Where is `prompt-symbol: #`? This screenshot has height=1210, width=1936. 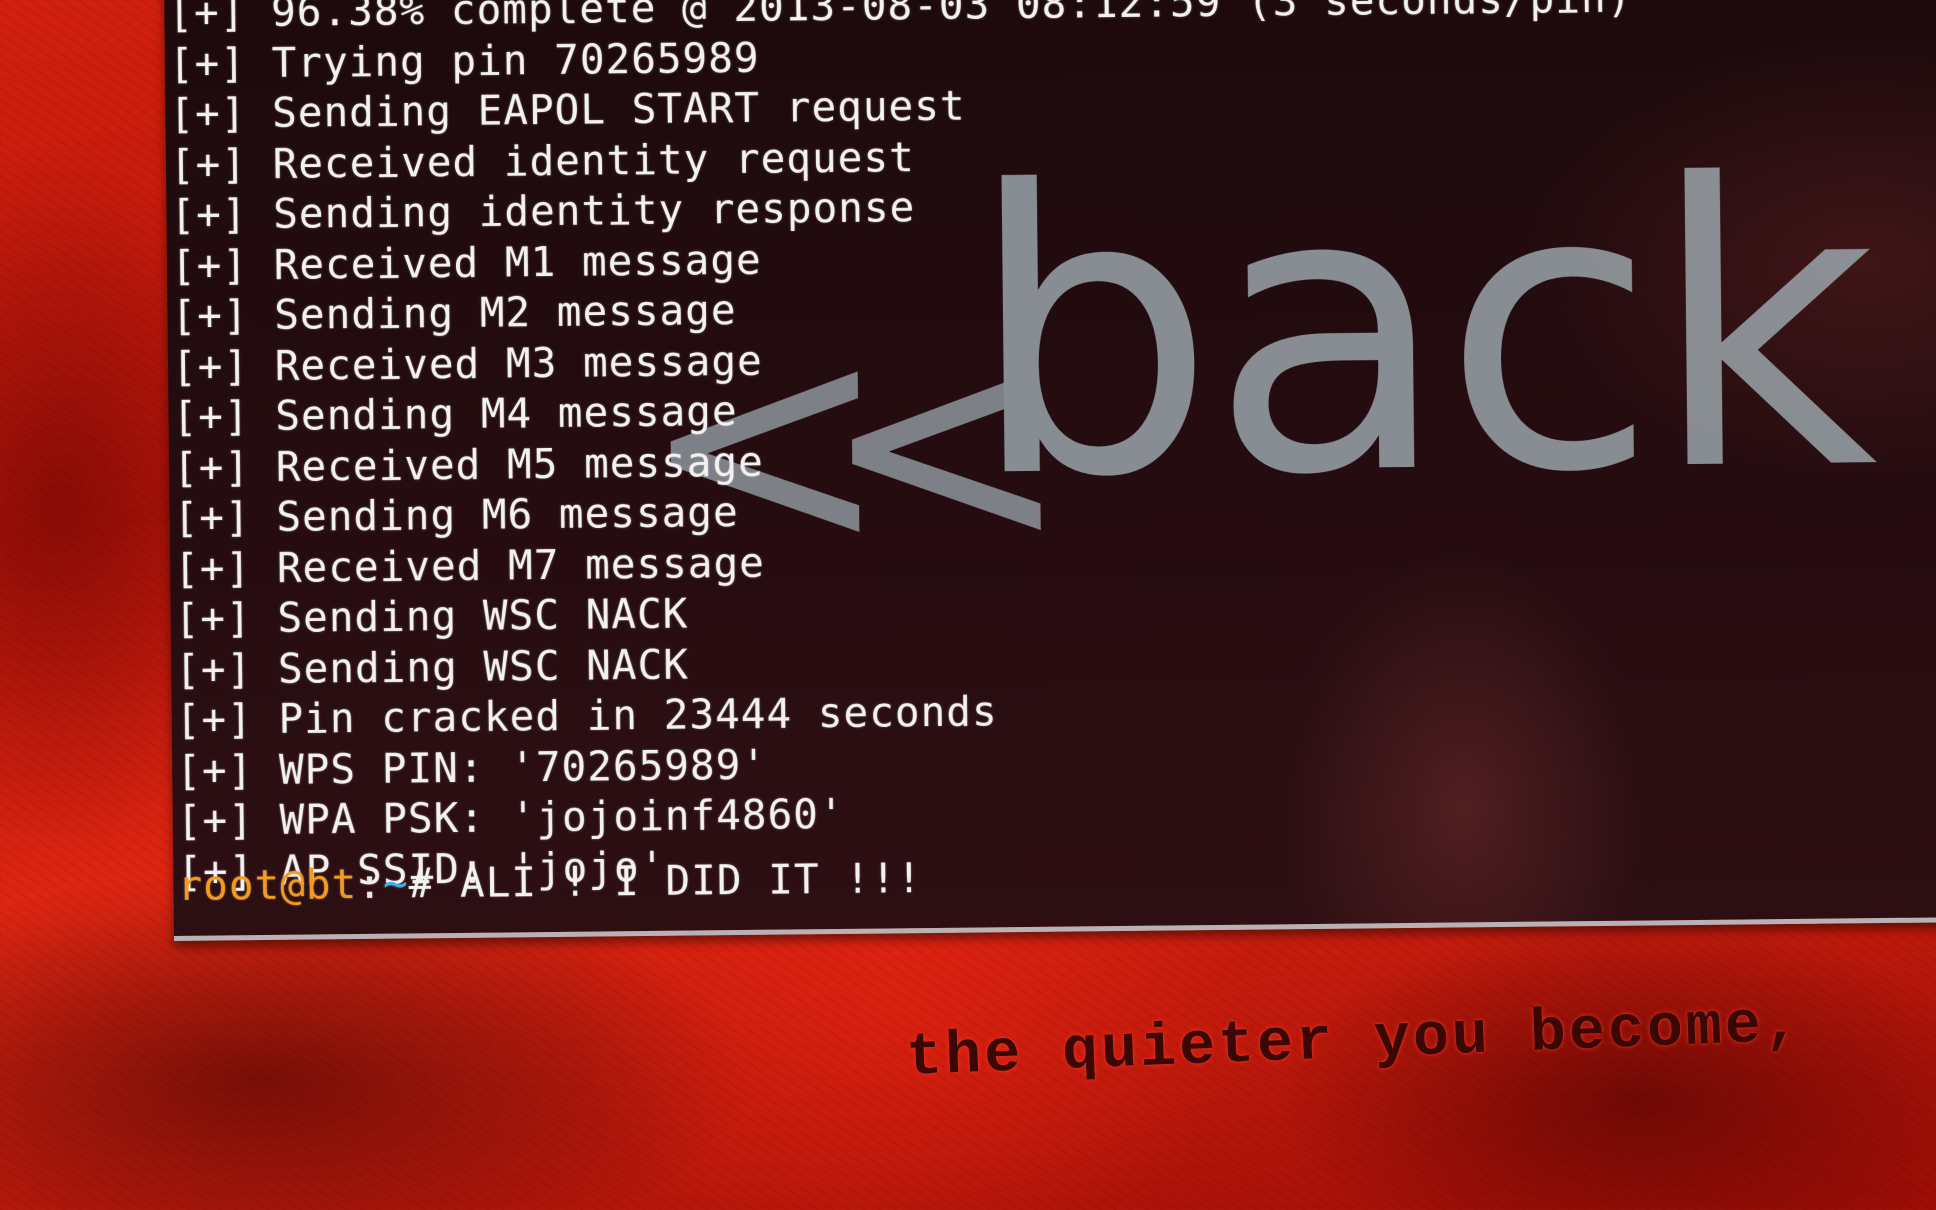 prompt-symbol: # is located at coordinates (434, 883).